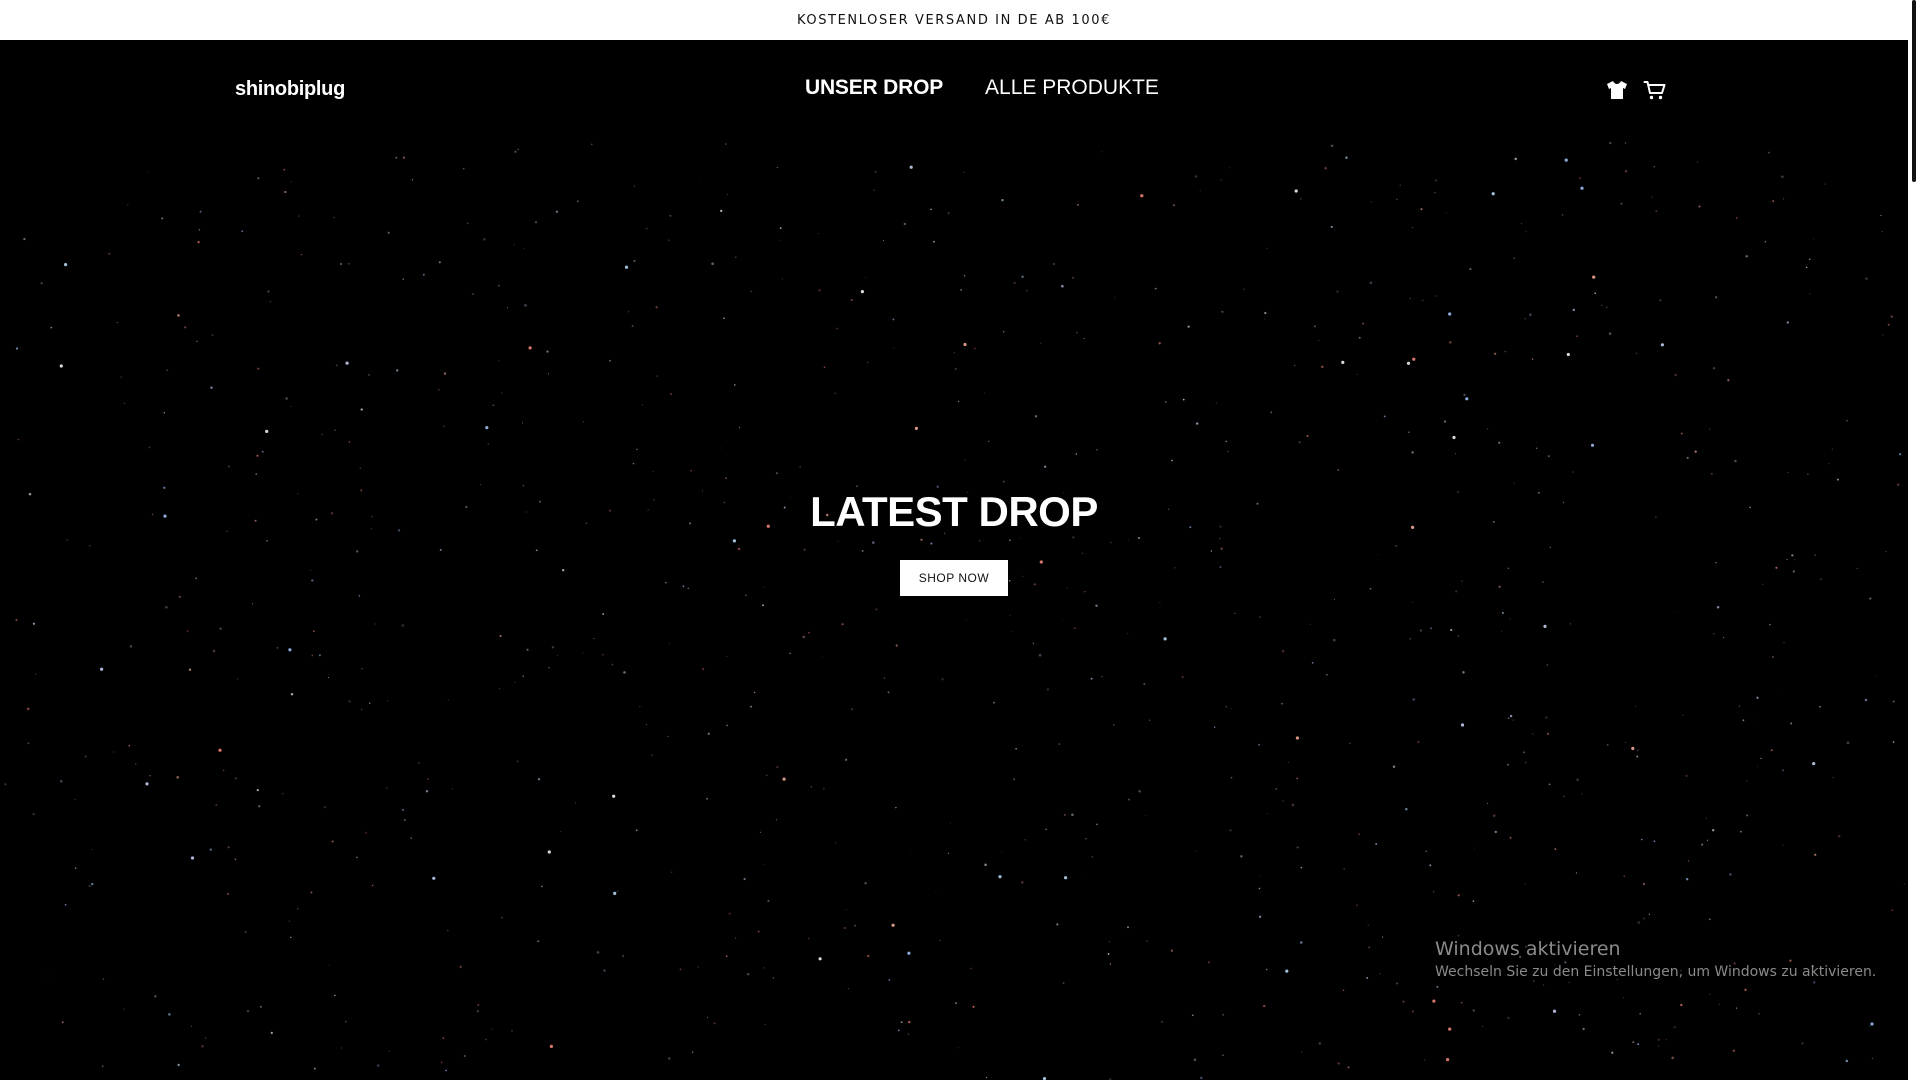  What do you see at coordinates (1914, 540) in the screenshot?
I see `vertical-scrollbar` at bounding box center [1914, 540].